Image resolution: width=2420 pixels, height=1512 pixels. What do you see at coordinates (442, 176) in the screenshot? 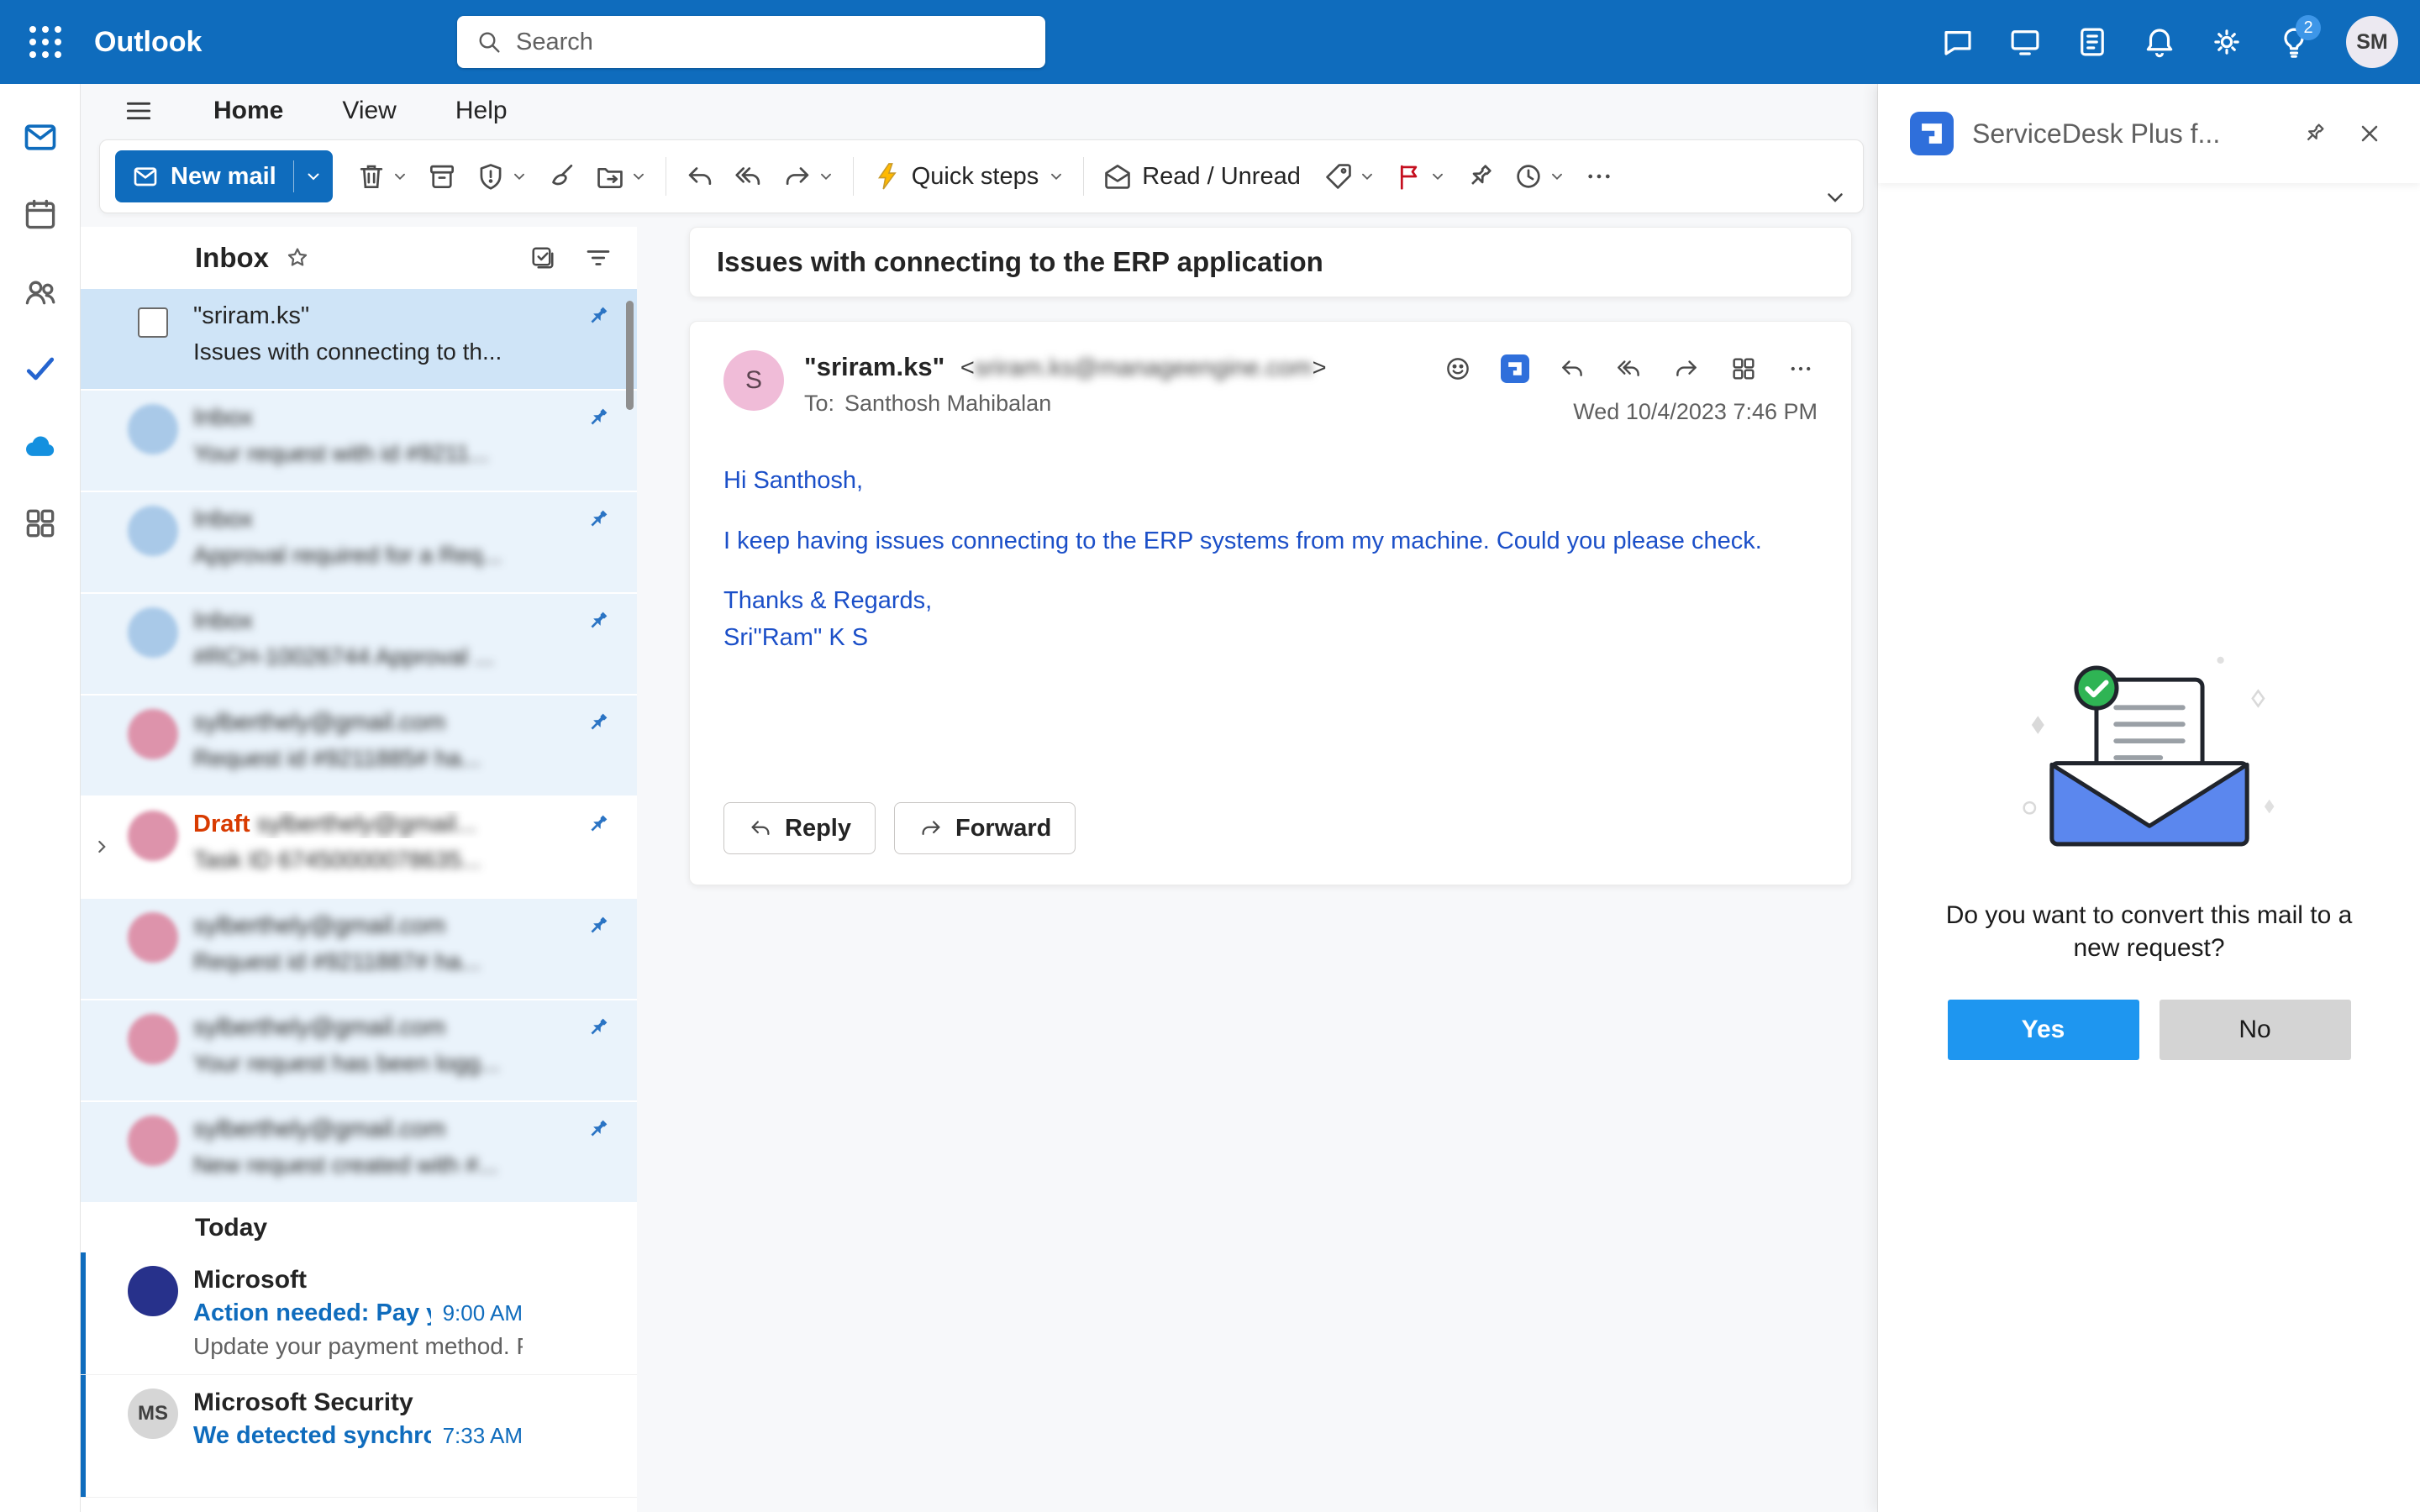
I see `archive-button` at bounding box center [442, 176].